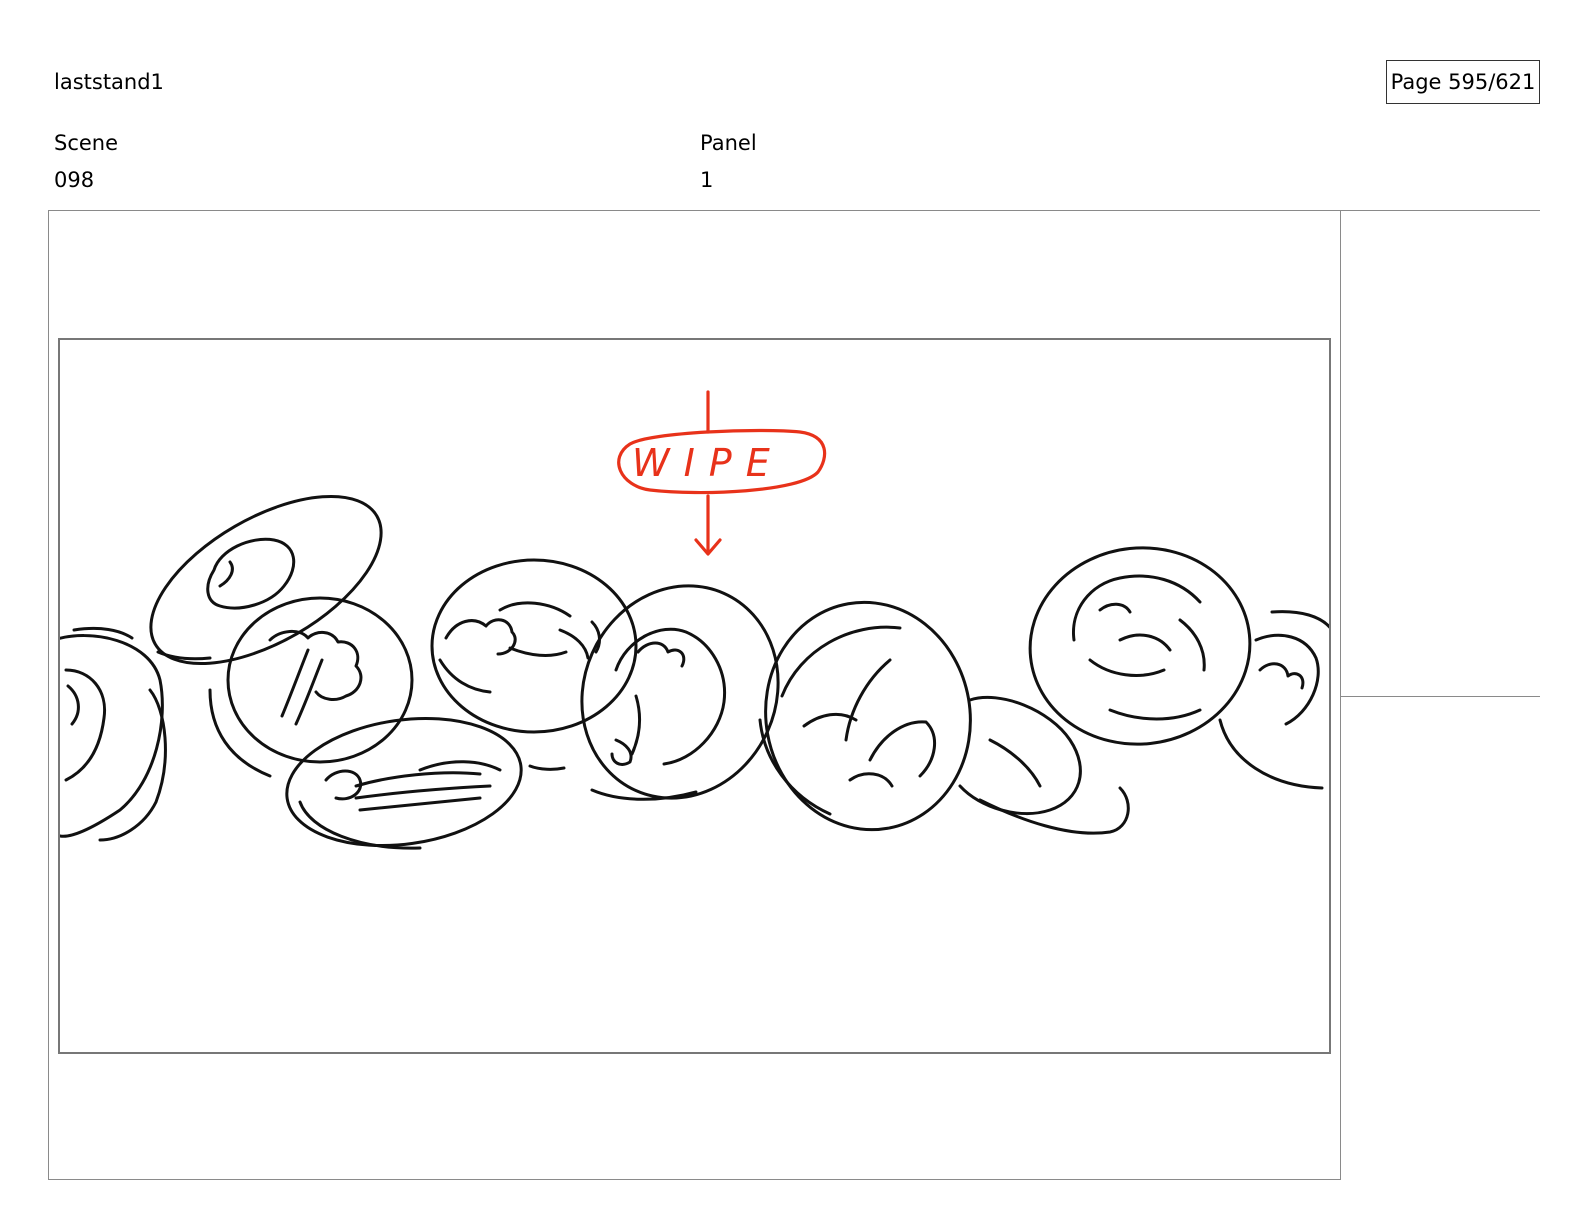  Describe the element at coordinates (109, 82) in the screenshot. I see `project-title: laststand1` at that location.